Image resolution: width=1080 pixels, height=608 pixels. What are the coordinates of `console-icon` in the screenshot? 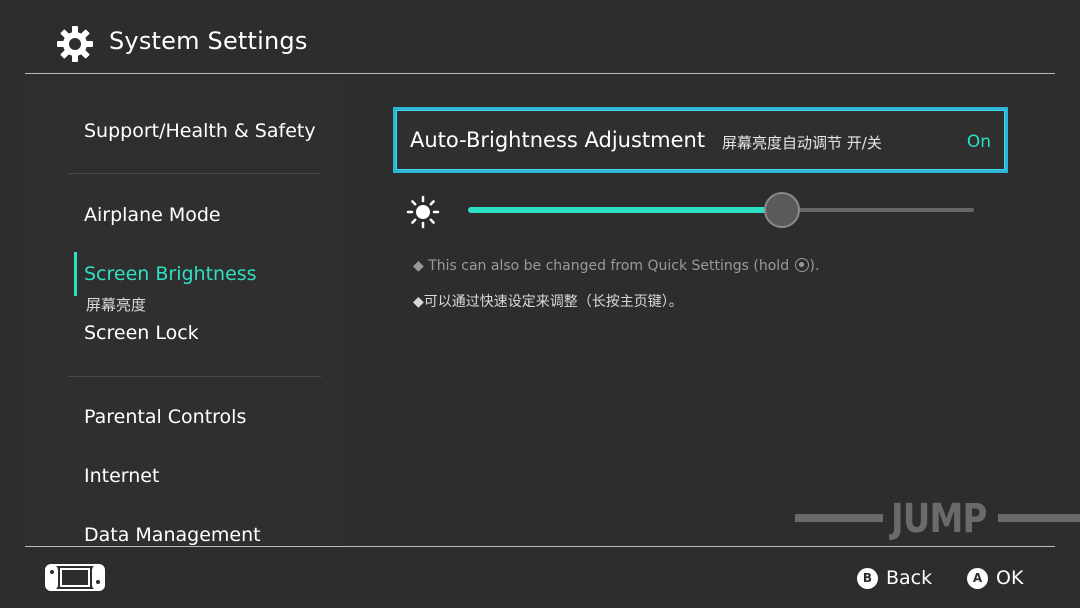 It's located at (75, 577).